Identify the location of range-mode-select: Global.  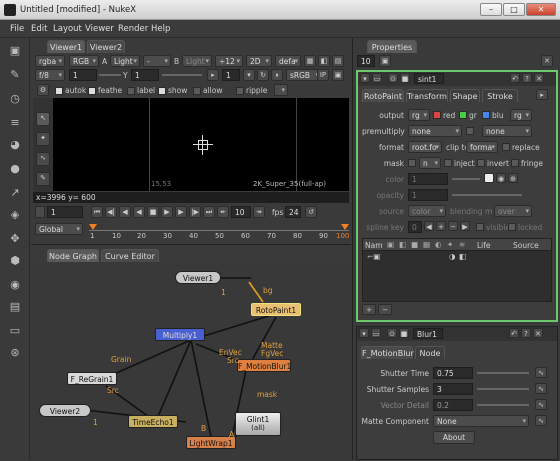
(59, 229).